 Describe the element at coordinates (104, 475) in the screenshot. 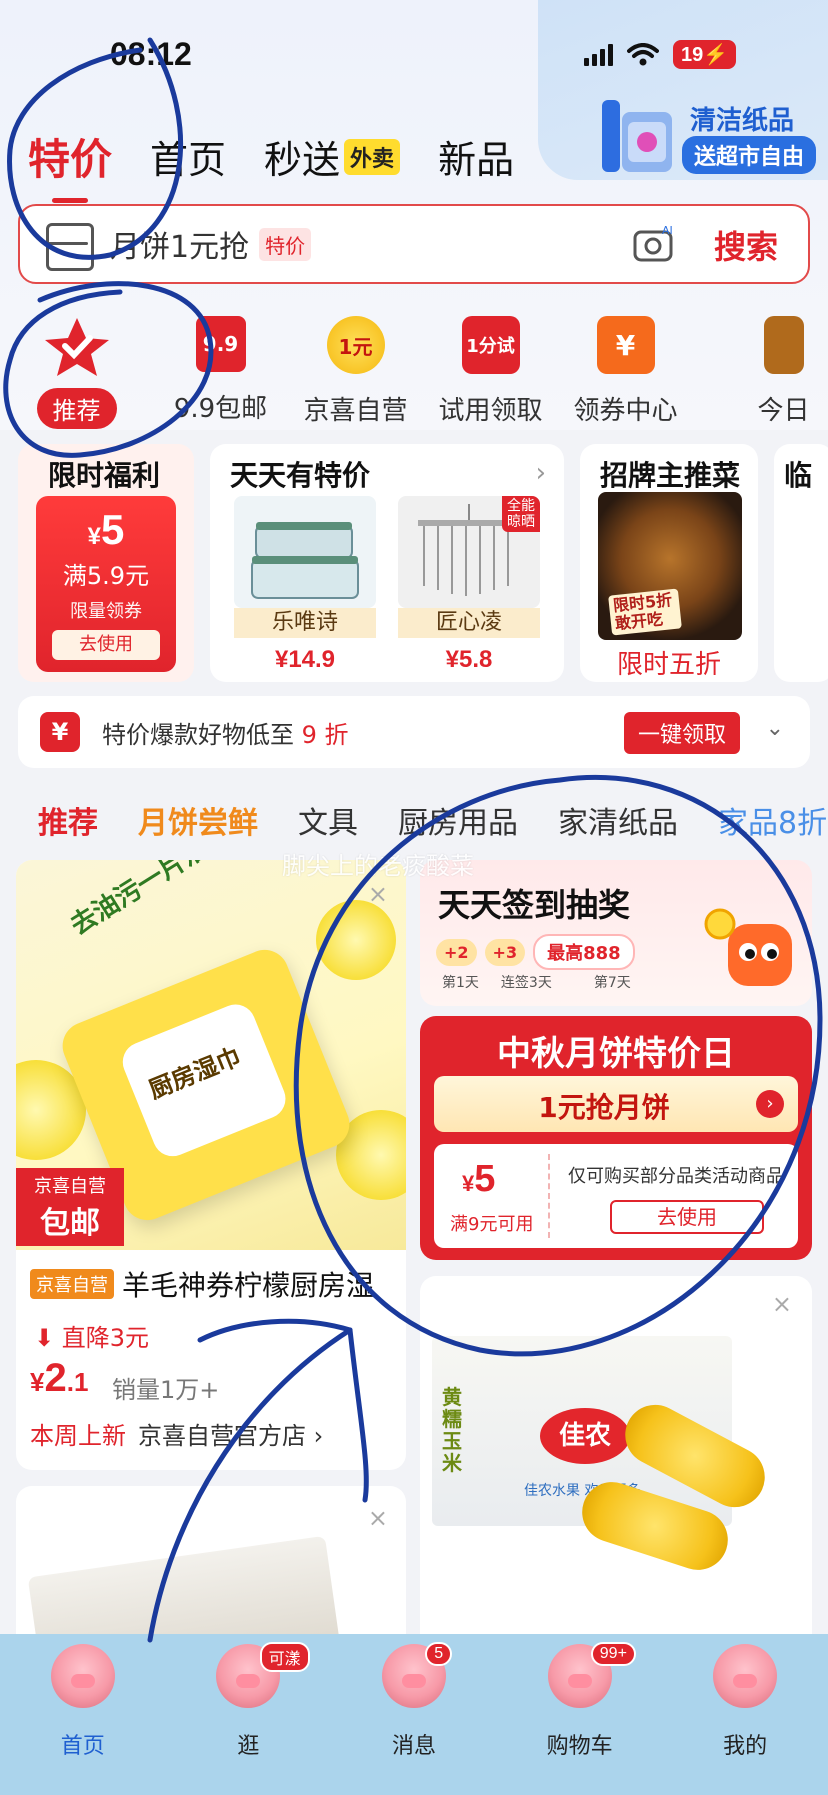

I see `card-title: 限时福利` at that location.